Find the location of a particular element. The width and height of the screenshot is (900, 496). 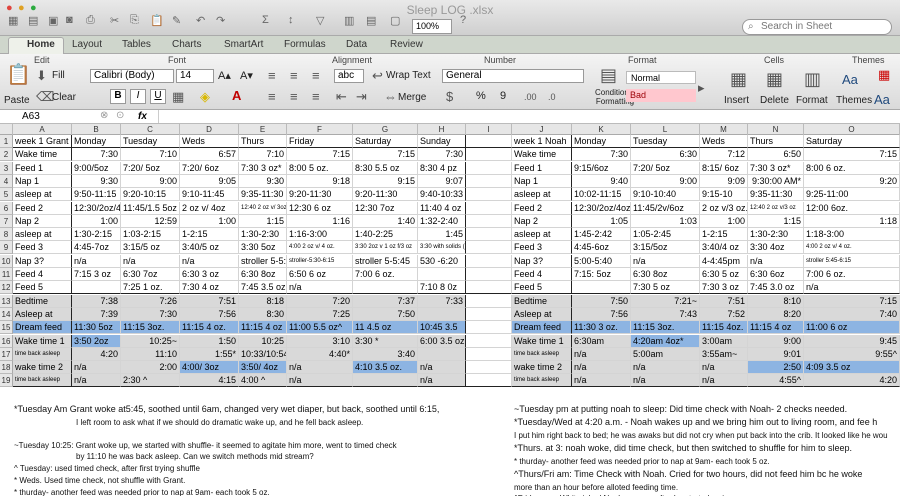

cell-l13: 7:21~ is located at coordinates (665, 301).